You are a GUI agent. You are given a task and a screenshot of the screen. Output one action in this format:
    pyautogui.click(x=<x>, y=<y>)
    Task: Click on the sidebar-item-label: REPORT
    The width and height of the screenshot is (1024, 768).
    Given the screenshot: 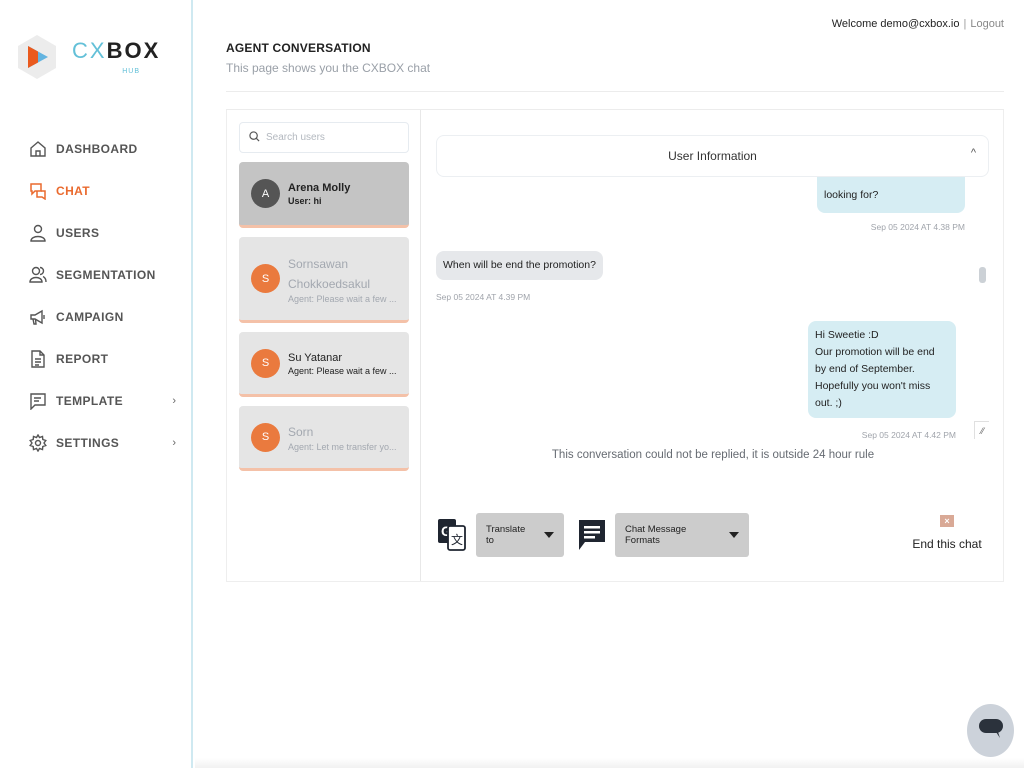 What is the action you would take?
    pyautogui.click(x=82, y=359)
    